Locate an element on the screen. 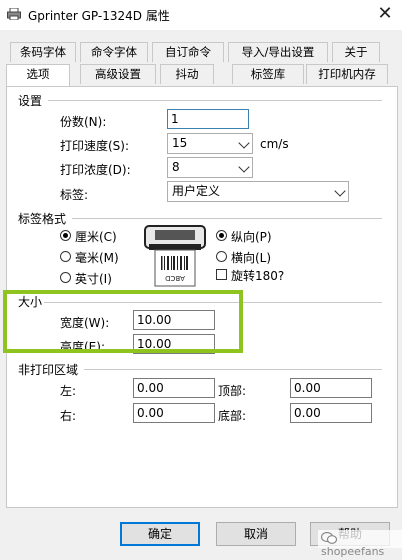  tab-dither: 抖动 is located at coordinates (187, 74).